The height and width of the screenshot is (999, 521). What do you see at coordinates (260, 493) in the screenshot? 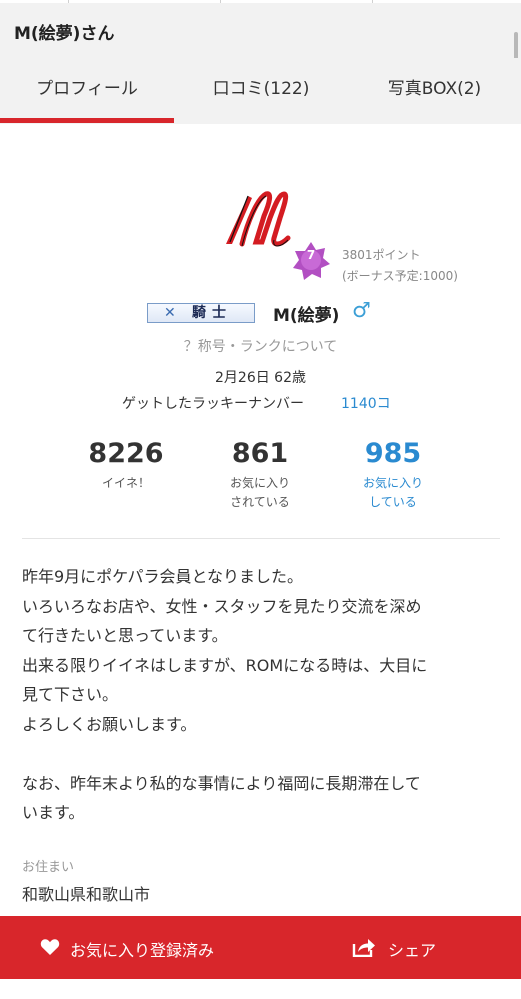
I see `stat-favorited-by-label: お気に入り されている` at bounding box center [260, 493].